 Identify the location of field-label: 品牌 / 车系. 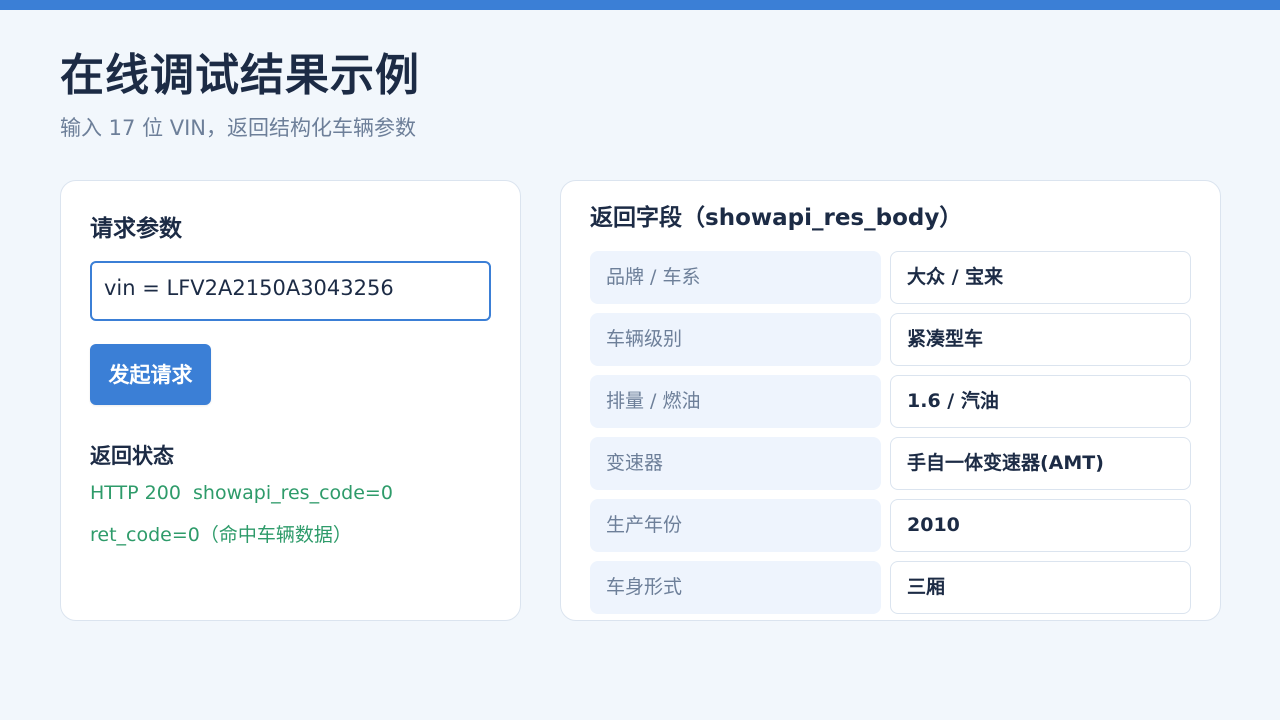
(735, 277).